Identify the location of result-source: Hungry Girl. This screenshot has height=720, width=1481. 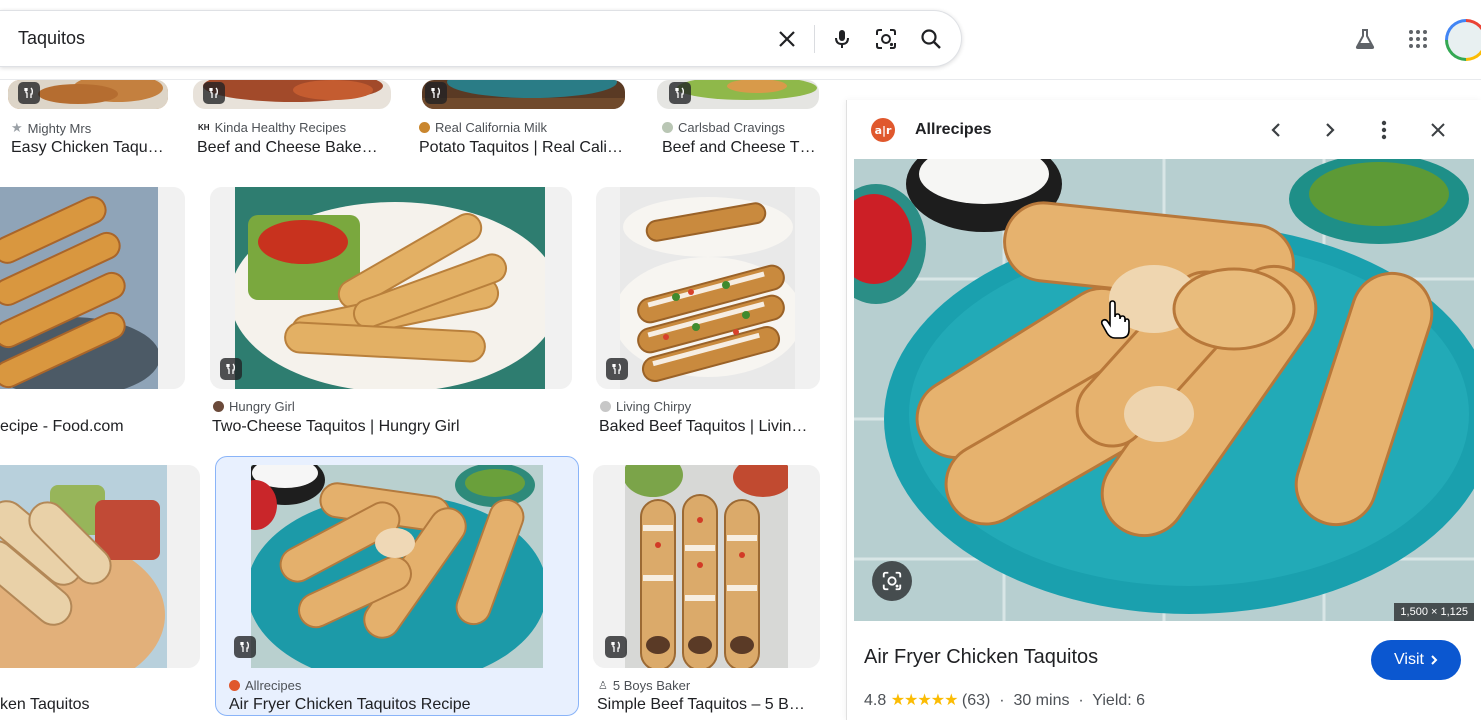
(254, 406).